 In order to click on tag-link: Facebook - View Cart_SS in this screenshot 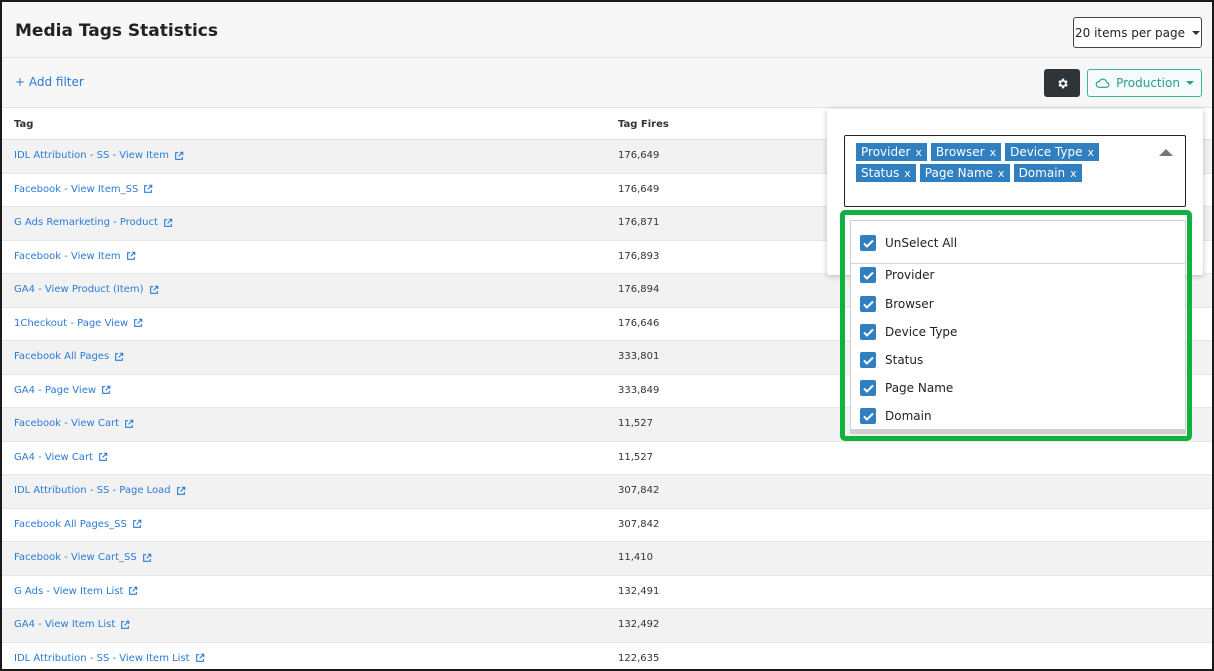, I will do `click(83, 557)`.